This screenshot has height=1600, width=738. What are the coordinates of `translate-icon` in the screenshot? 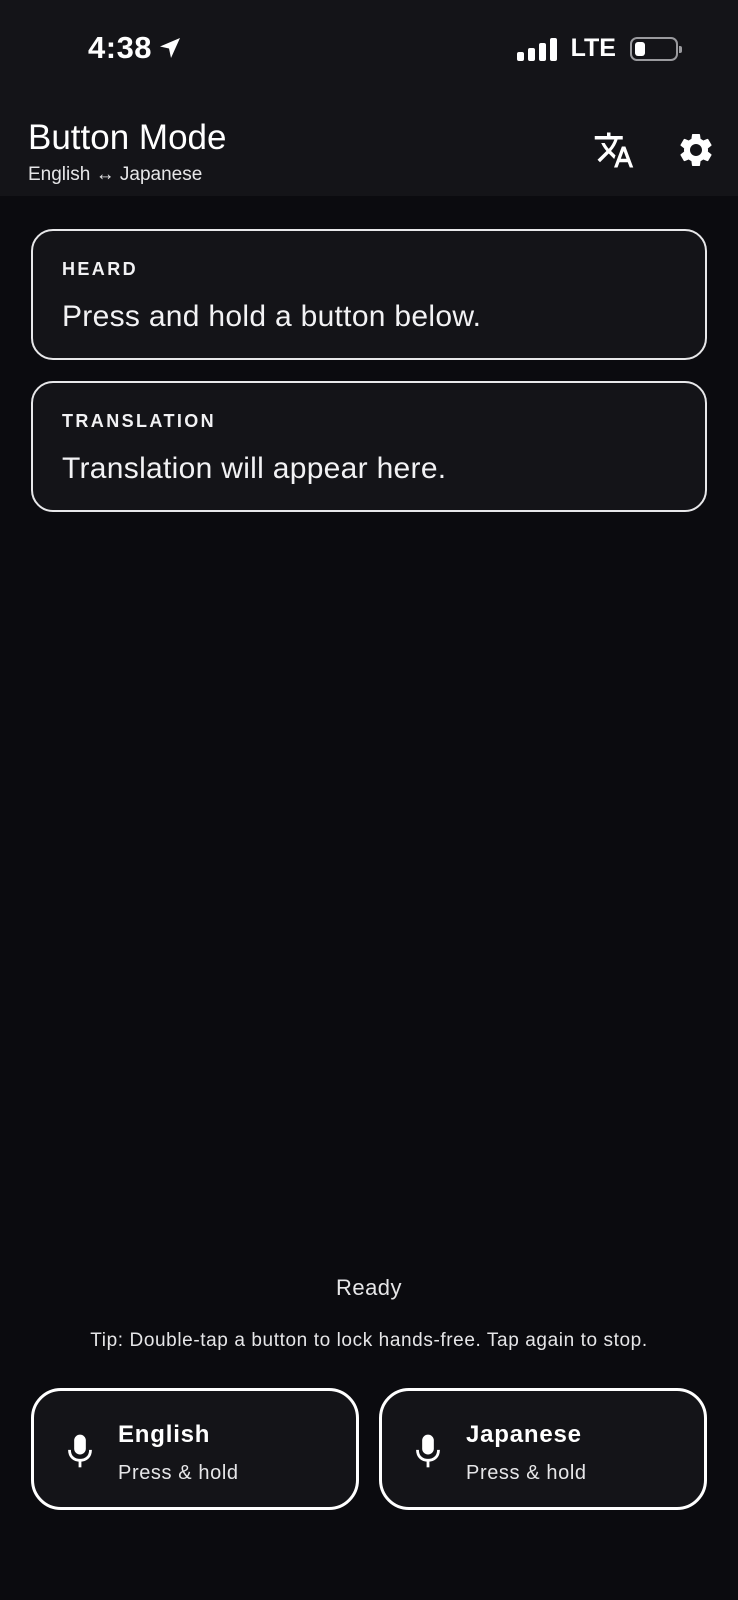 It's located at (614, 150).